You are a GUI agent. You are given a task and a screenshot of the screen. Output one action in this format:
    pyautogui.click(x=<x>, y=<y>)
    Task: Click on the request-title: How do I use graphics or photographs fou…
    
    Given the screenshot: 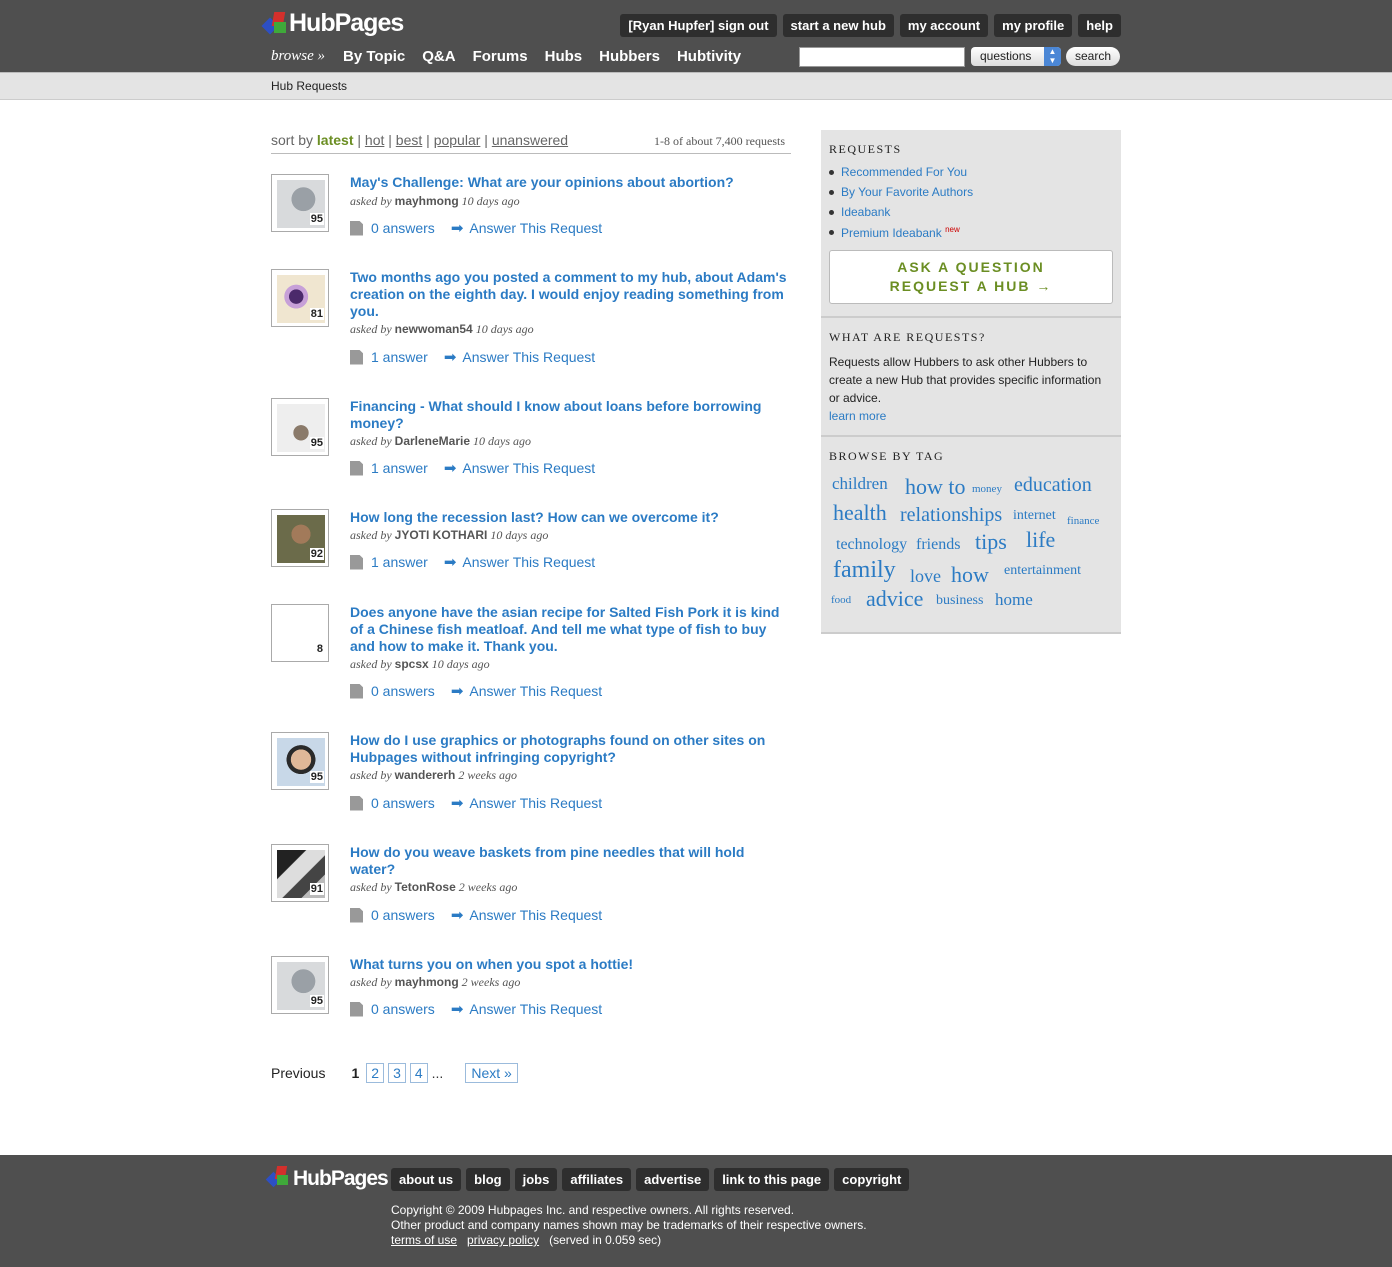 What is the action you would take?
    pyautogui.click(x=570, y=749)
    